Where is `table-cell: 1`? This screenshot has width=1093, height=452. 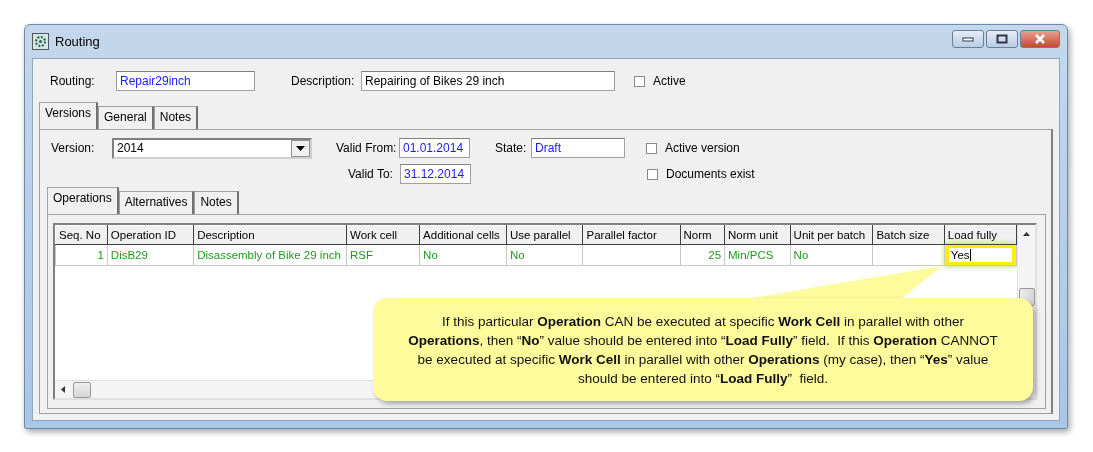 table-cell: 1 is located at coordinates (81, 255).